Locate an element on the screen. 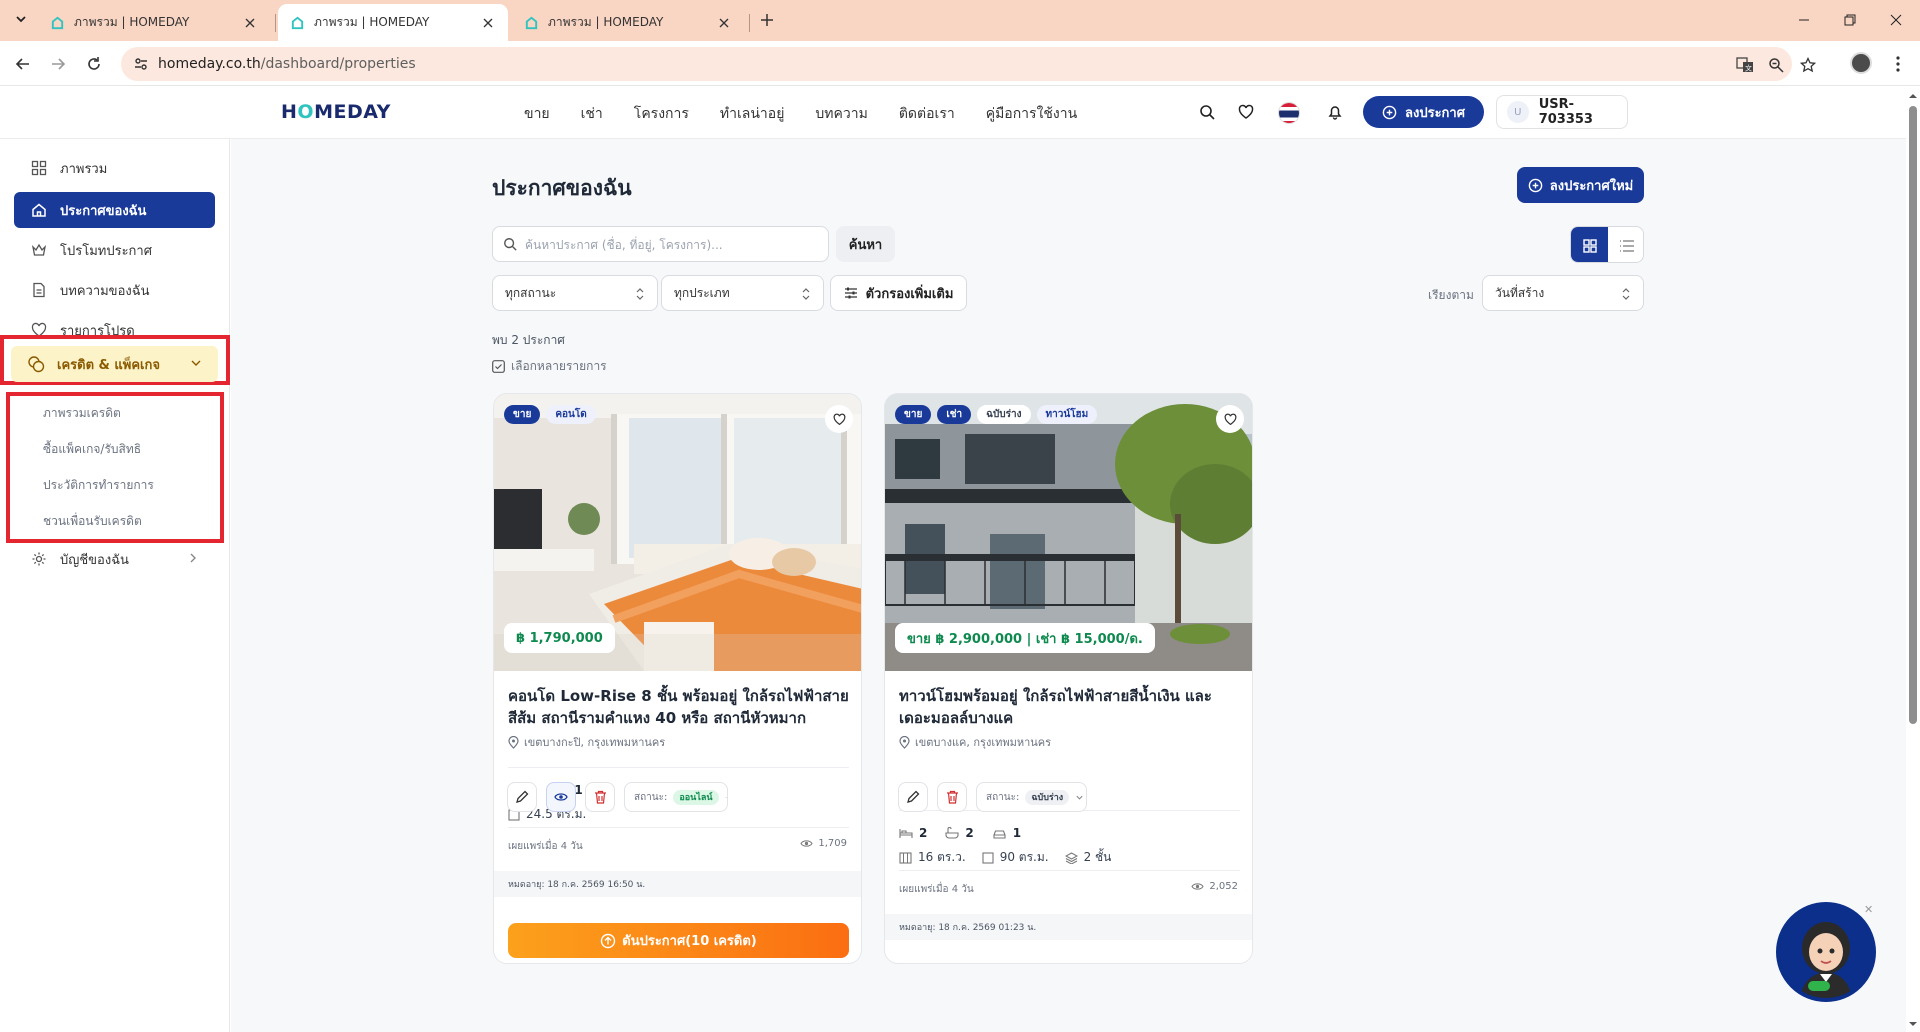  site-info-icon is located at coordinates (141, 64).